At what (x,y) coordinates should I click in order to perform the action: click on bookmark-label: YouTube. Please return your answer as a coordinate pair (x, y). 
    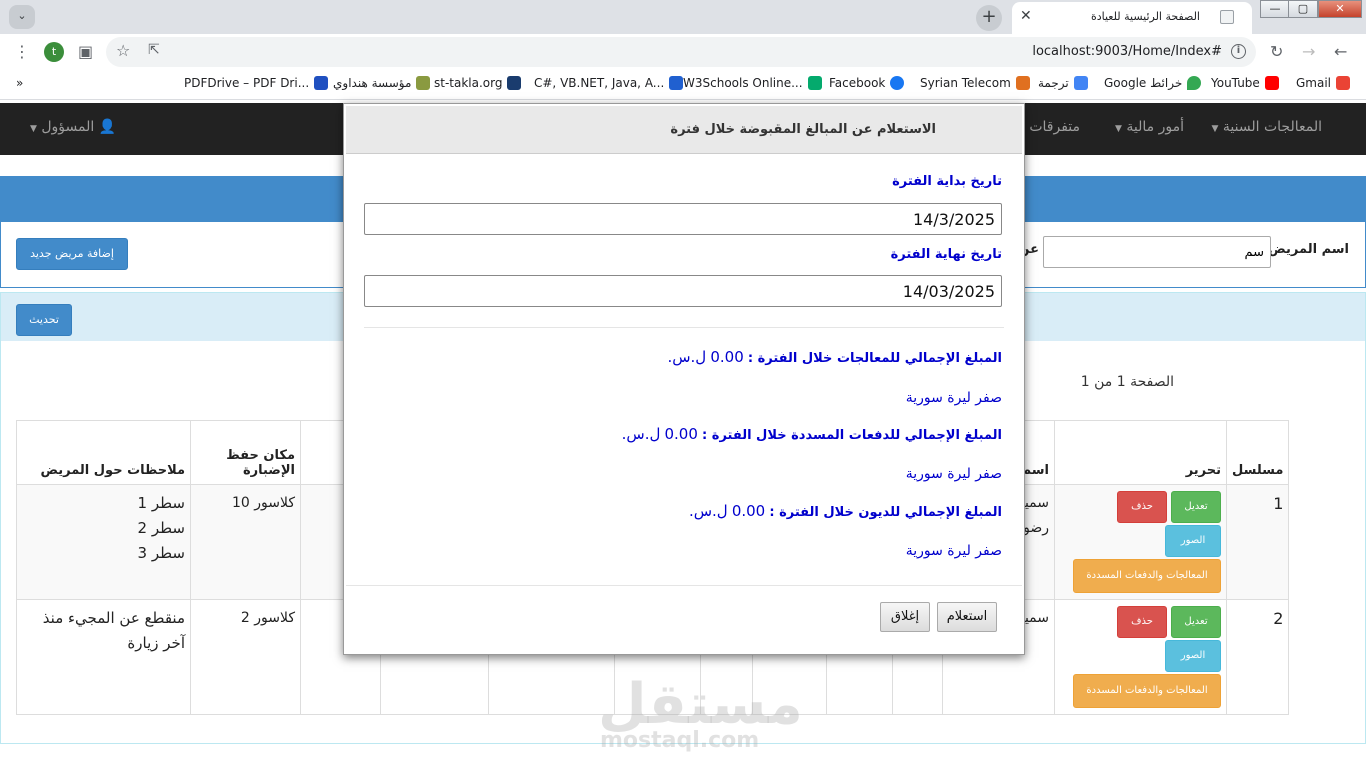
    Looking at the image, I should click on (1235, 83).